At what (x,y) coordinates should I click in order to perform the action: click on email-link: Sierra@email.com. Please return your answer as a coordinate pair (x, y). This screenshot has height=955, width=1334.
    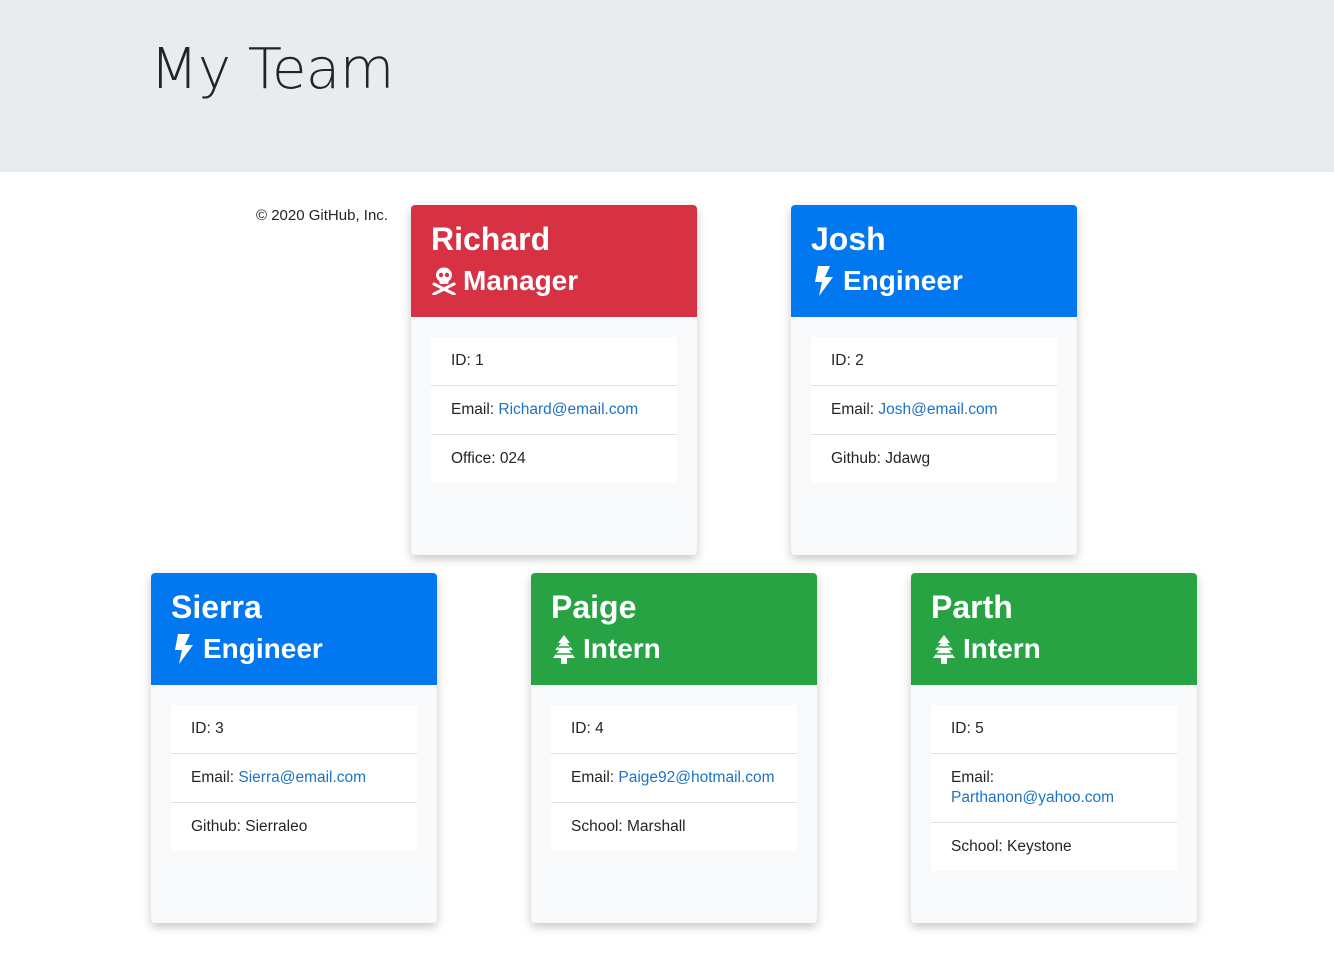
    Looking at the image, I should click on (302, 777).